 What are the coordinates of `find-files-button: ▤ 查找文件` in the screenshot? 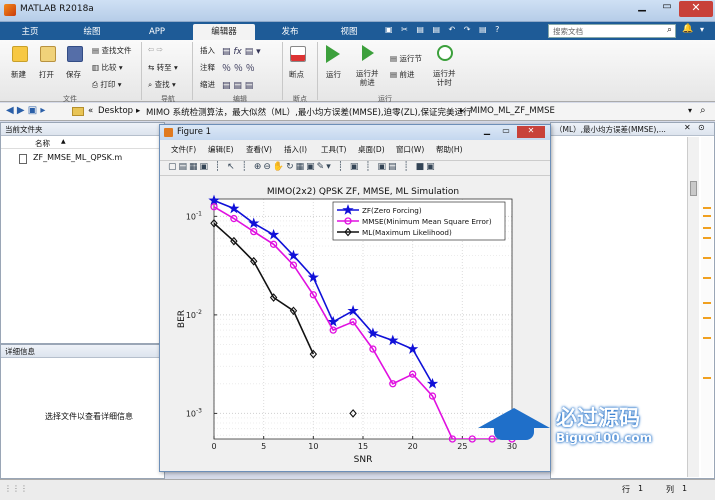 It's located at (111, 50).